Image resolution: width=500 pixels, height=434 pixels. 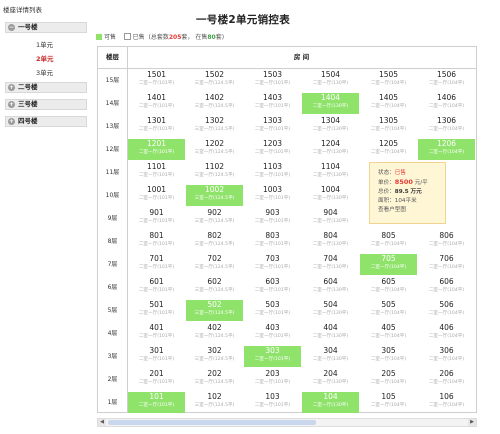 What do you see at coordinates (156, 310) in the screenshot?
I see `room-cell: 501 二室一厅(101平)` at bounding box center [156, 310].